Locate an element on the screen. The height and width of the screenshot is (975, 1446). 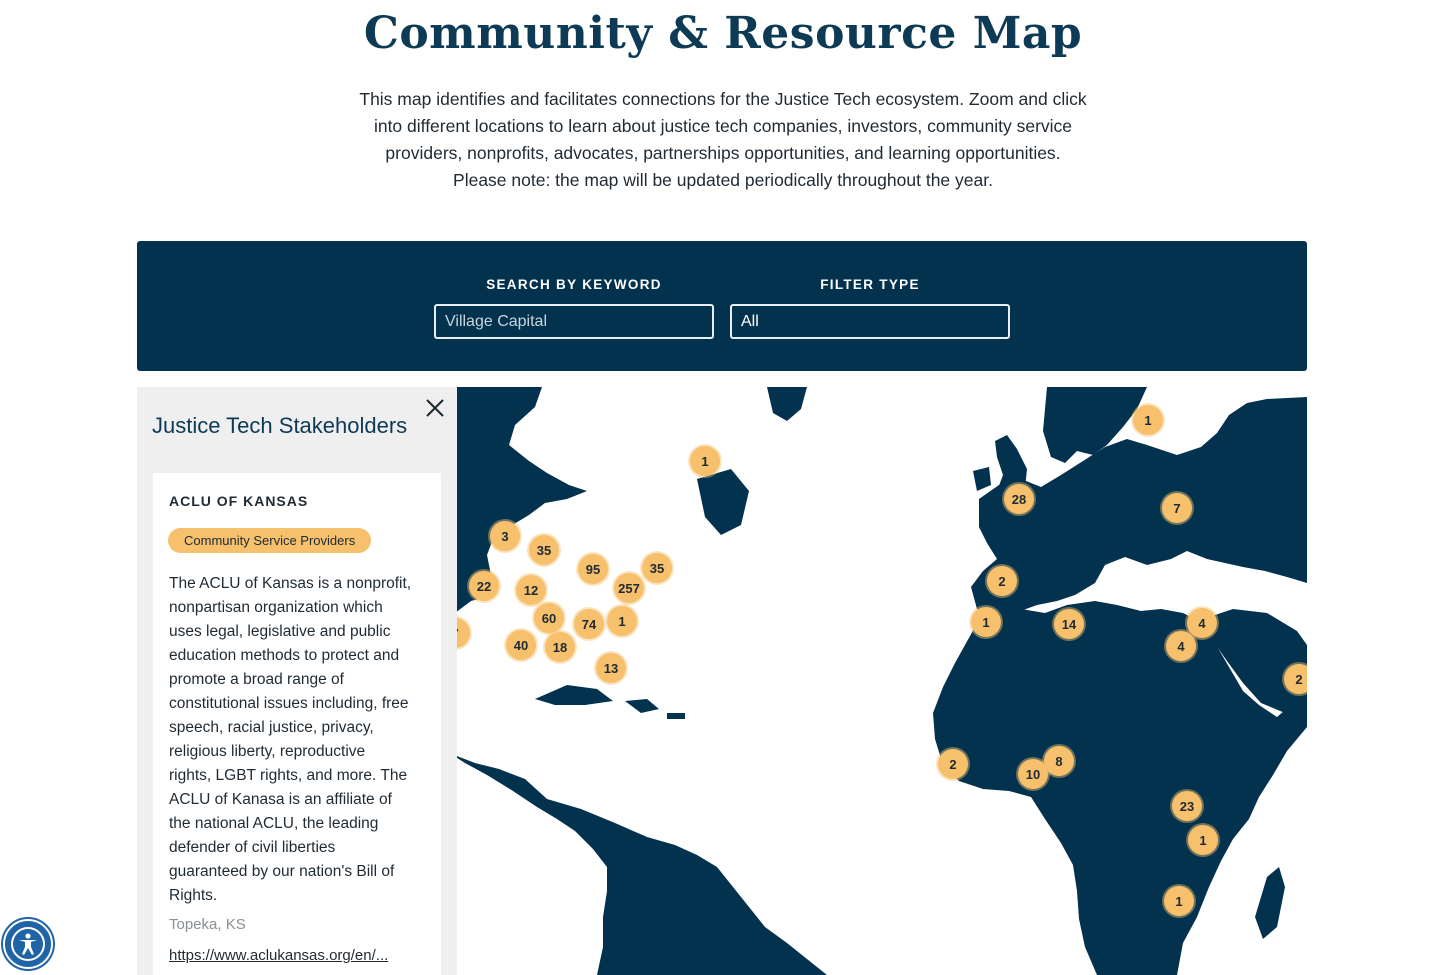
keyword-filter: SEARCH BY KEYWORD is located at coordinates (574, 308).